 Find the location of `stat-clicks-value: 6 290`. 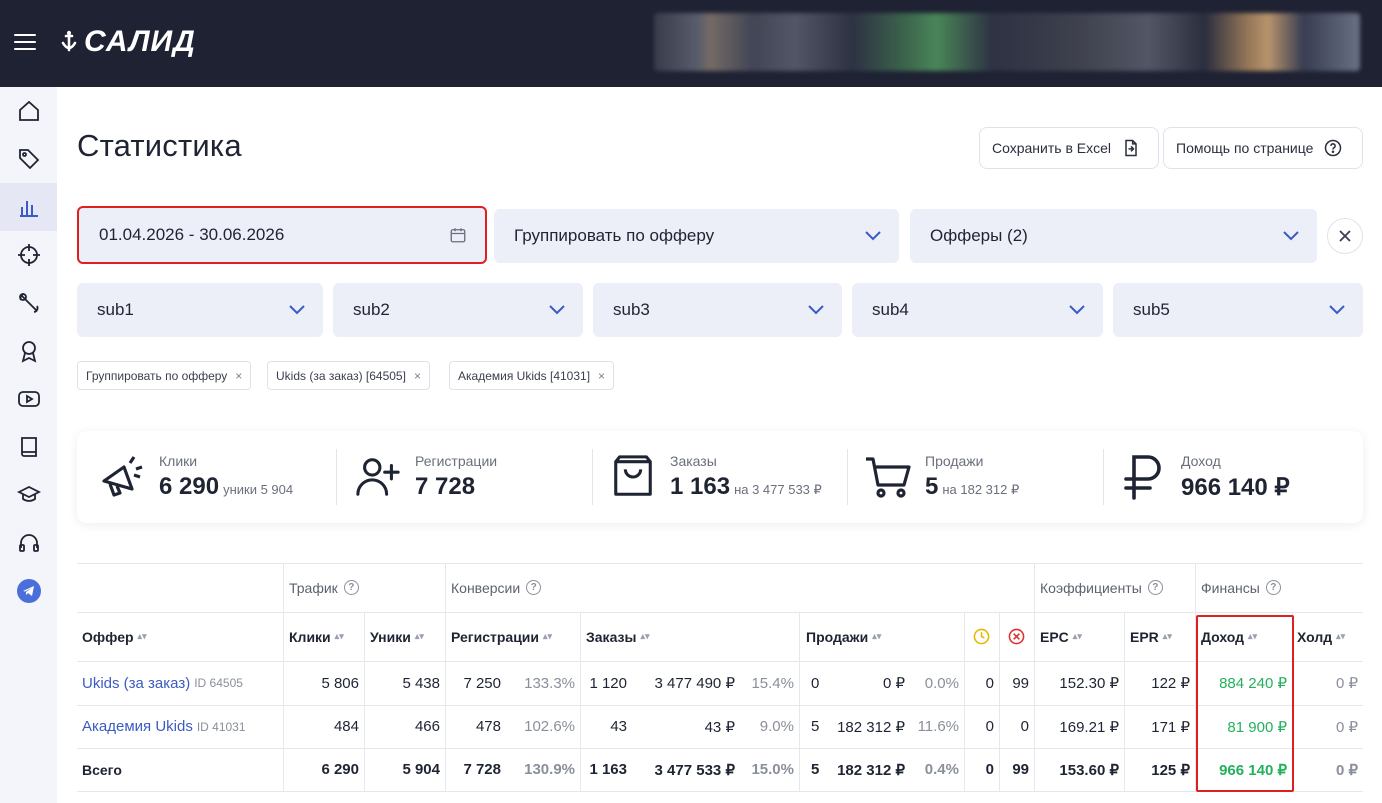

stat-clicks-value: 6 290 is located at coordinates (189, 486).